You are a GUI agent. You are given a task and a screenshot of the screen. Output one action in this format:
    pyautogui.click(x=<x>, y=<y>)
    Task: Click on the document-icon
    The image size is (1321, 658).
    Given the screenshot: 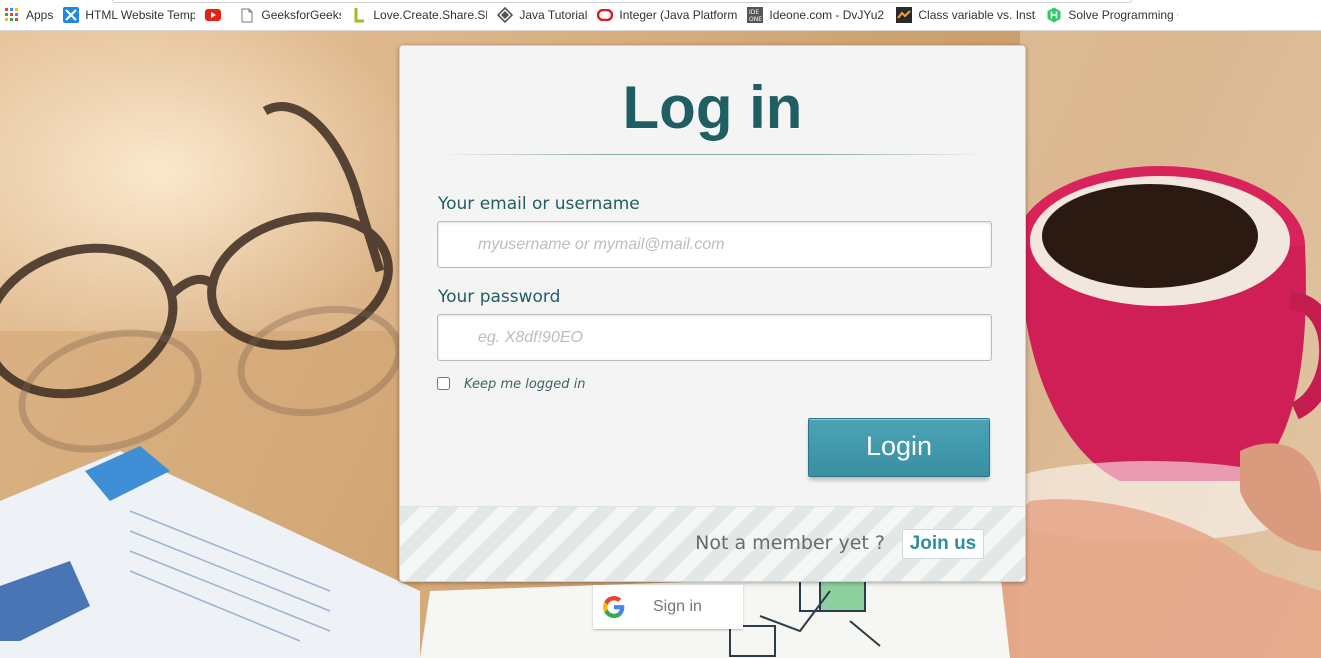 What is the action you would take?
    pyautogui.click(x=247, y=15)
    